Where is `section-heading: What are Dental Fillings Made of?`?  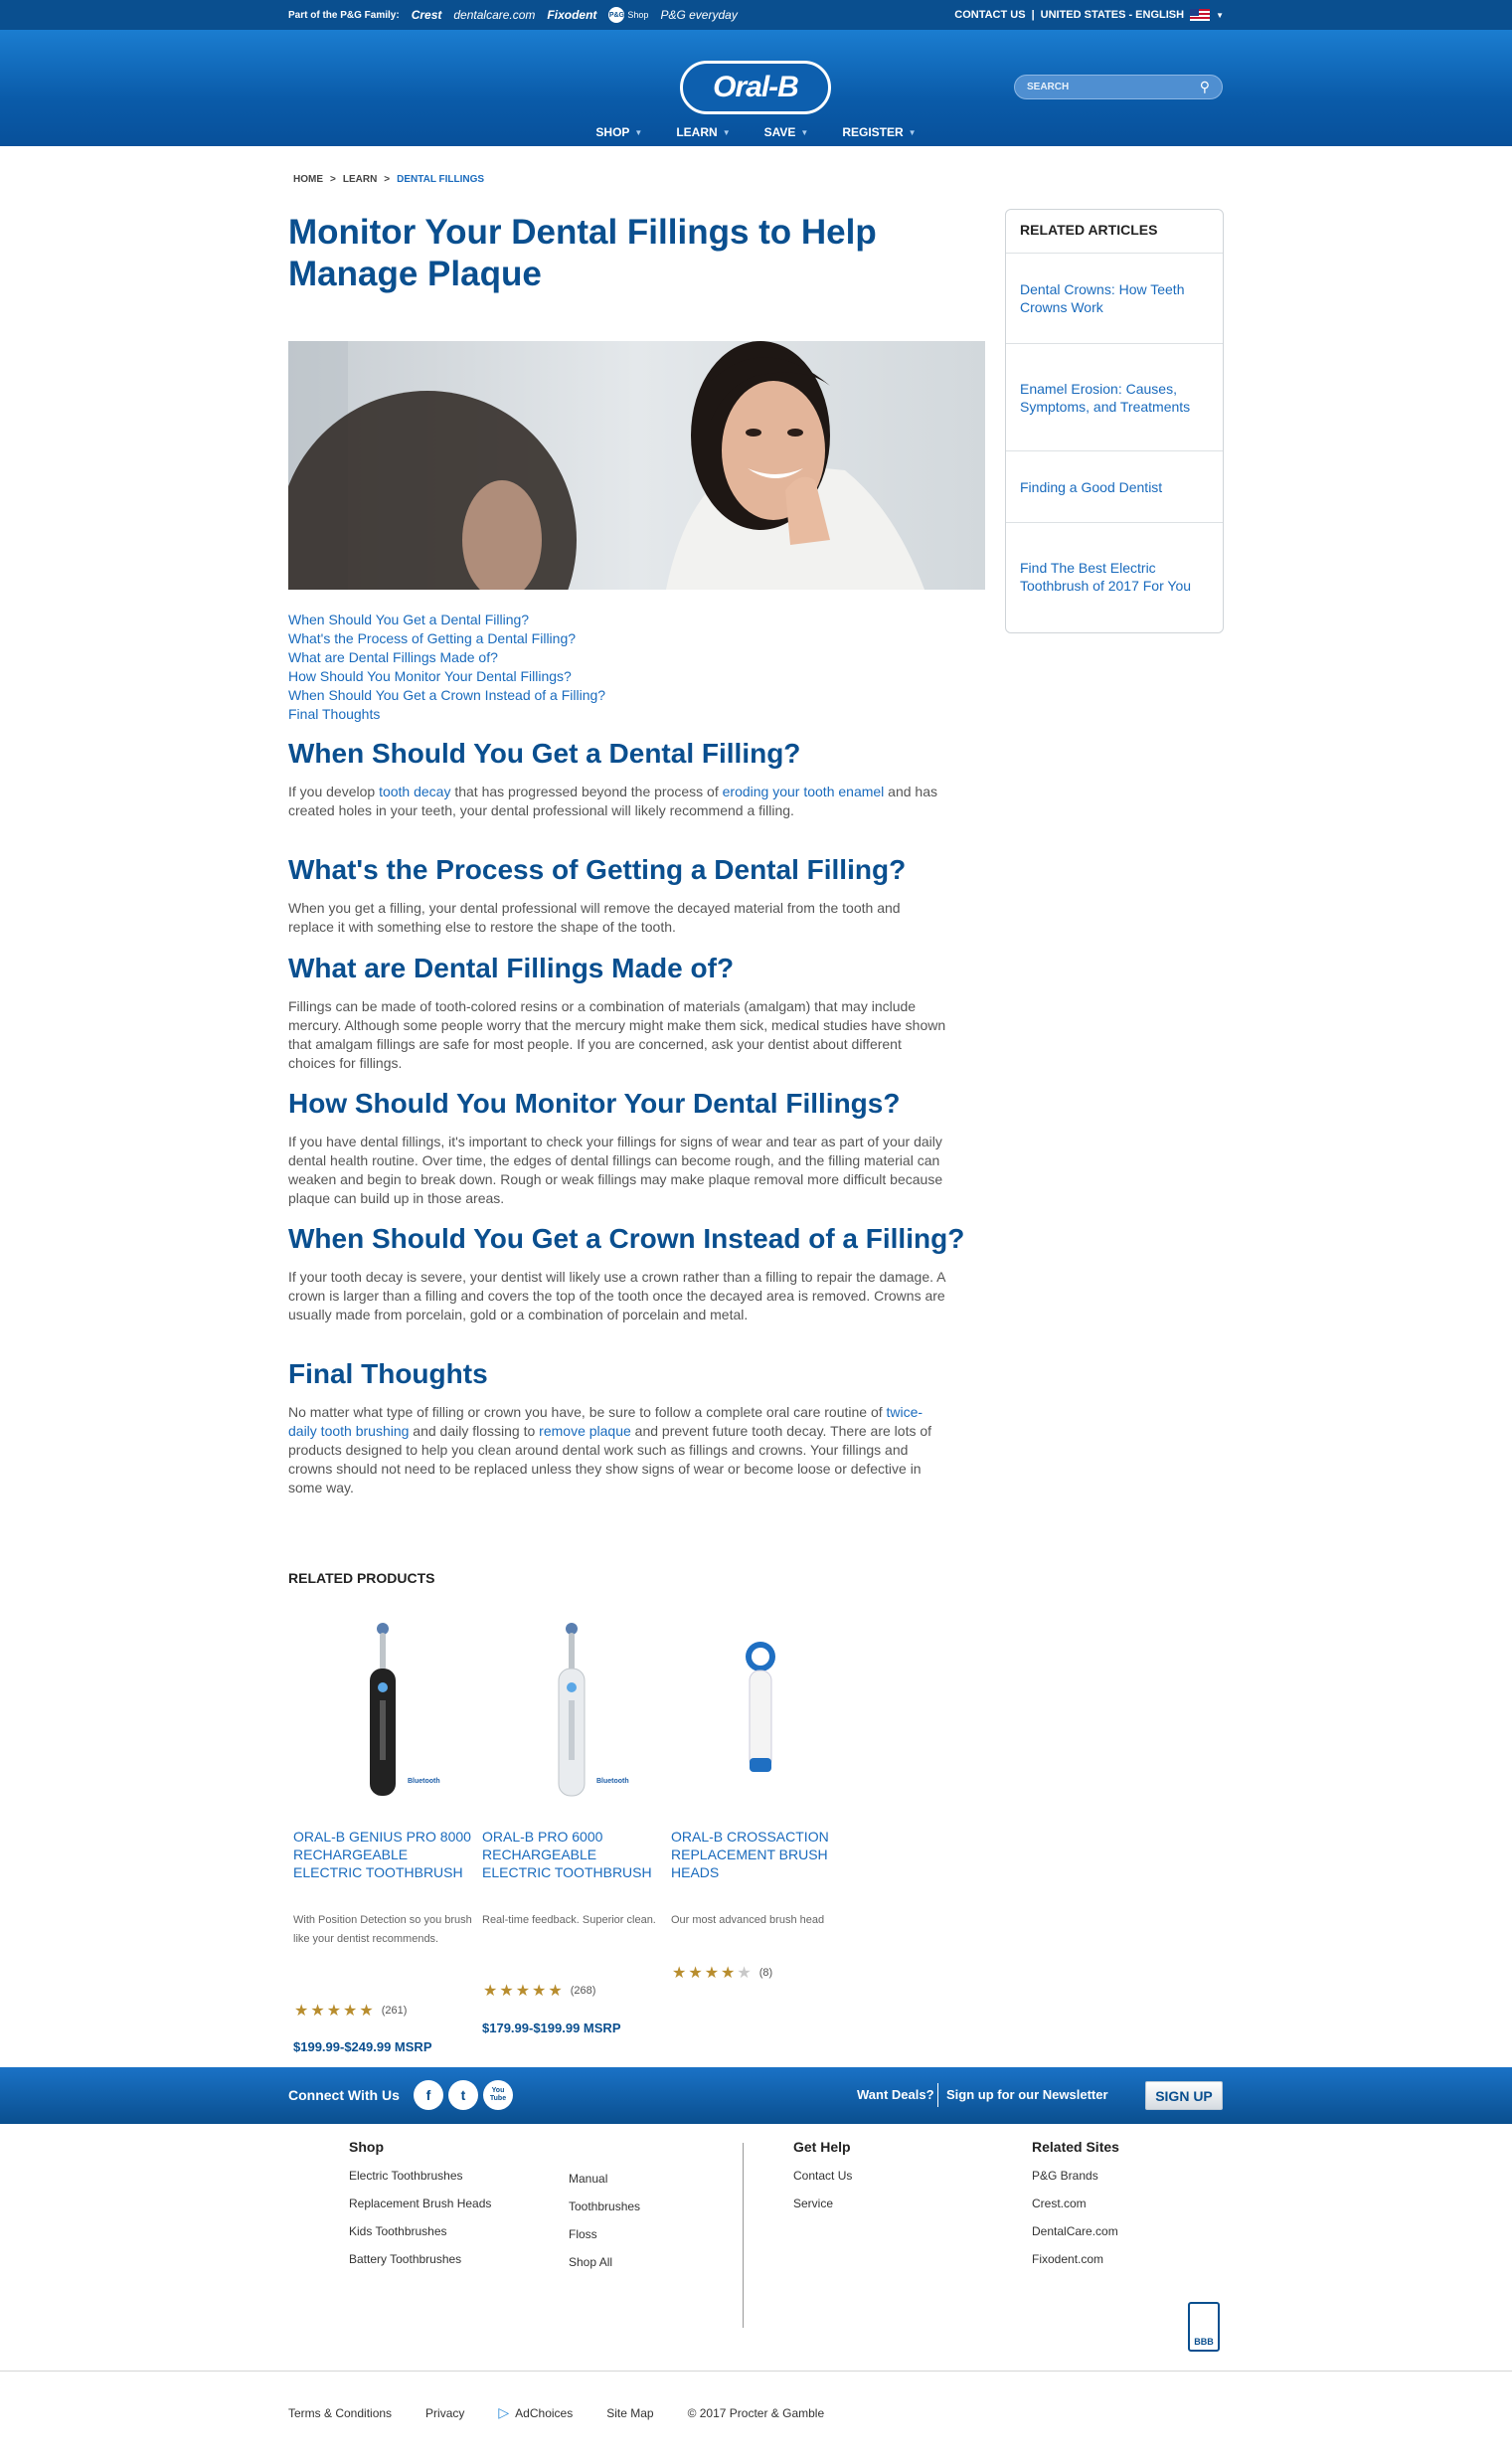
section-heading: What are Dental Fillings Made of? is located at coordinates (511, 968).